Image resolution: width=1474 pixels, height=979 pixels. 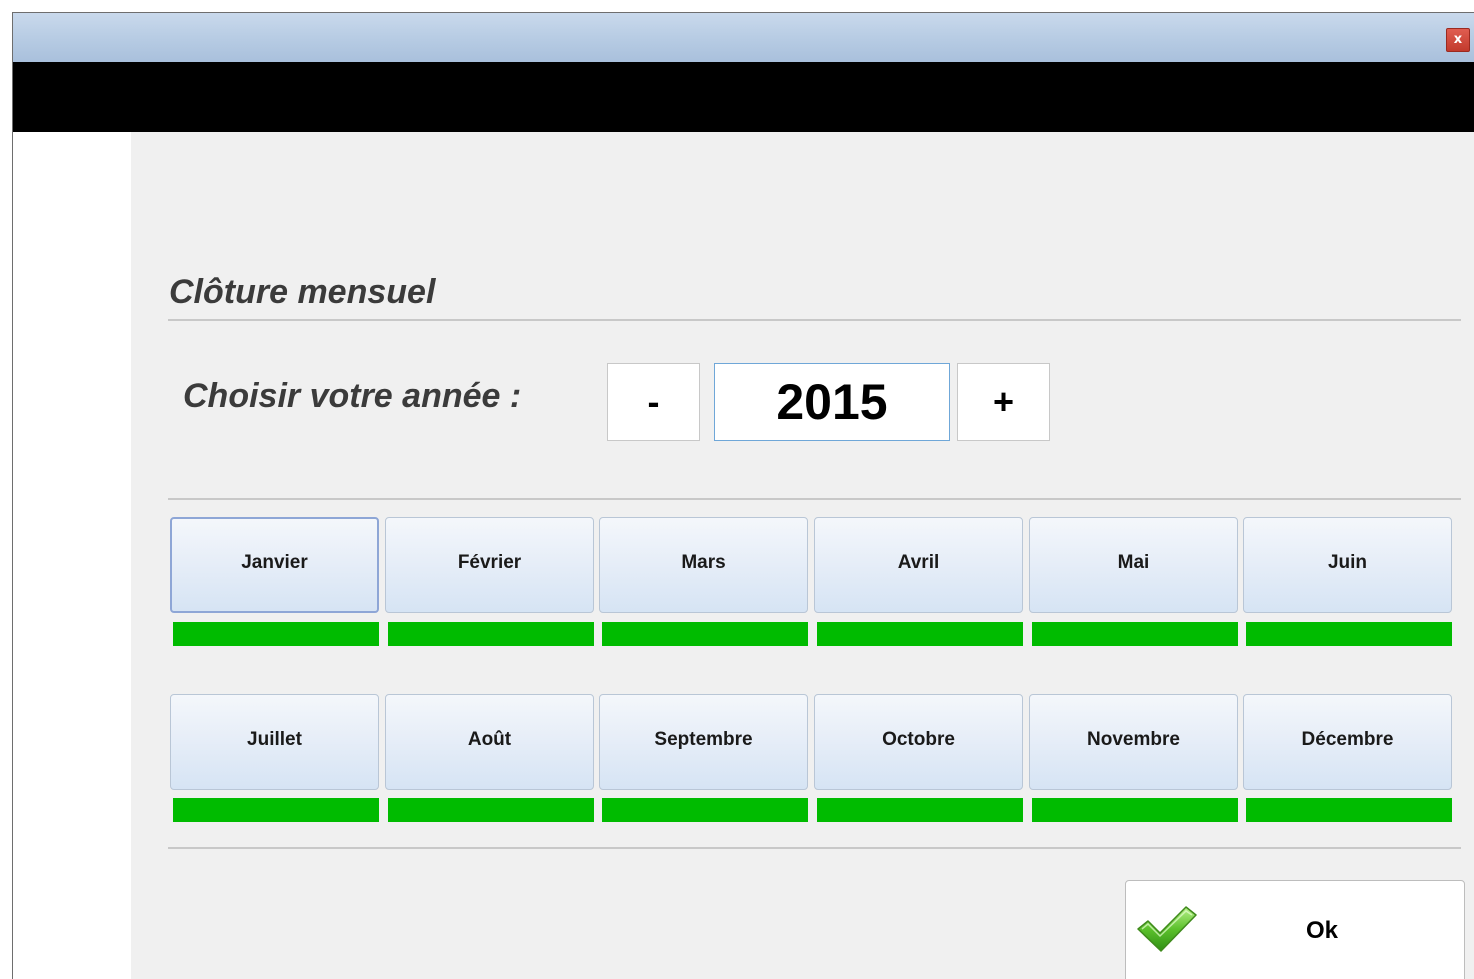 I want to click on month-button-decembre: Décembre, so click(x=1347, y=742).